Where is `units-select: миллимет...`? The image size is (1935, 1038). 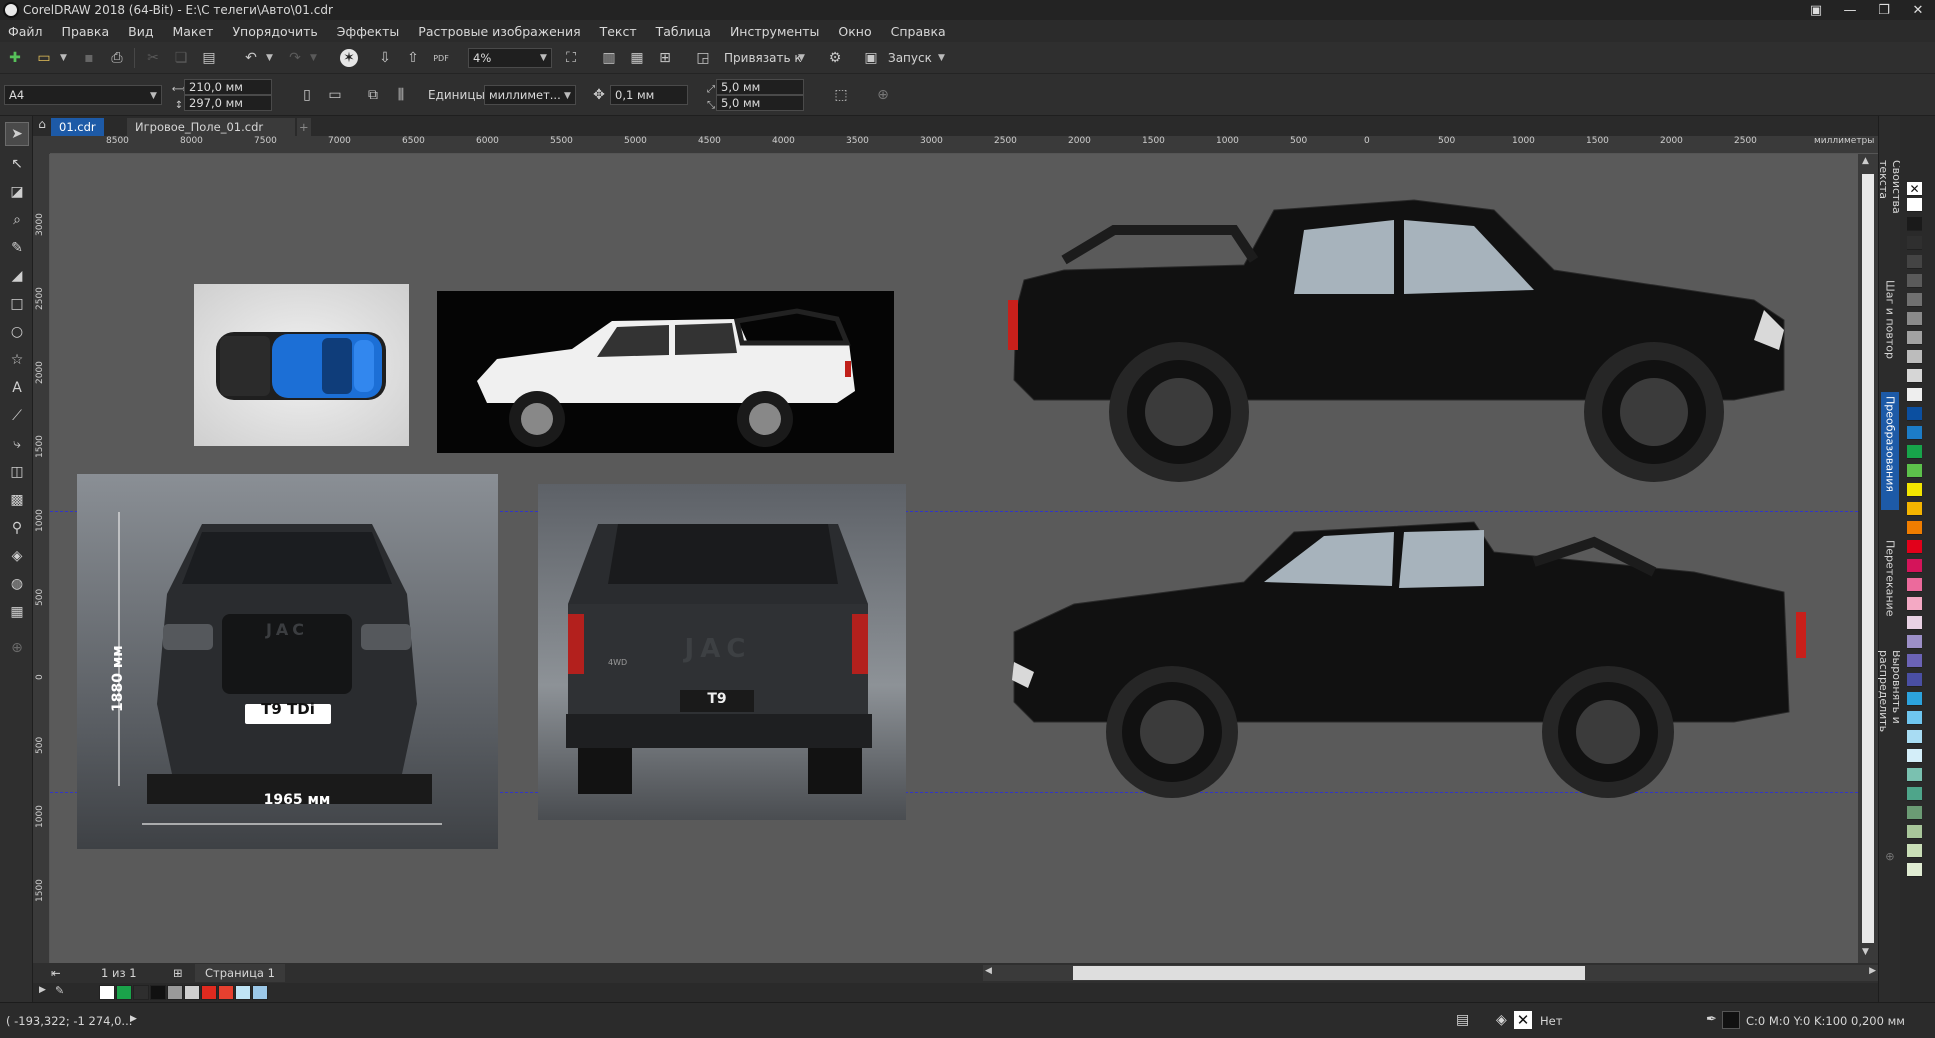 units-select: миллимет... is located at coordinates (530, 95).